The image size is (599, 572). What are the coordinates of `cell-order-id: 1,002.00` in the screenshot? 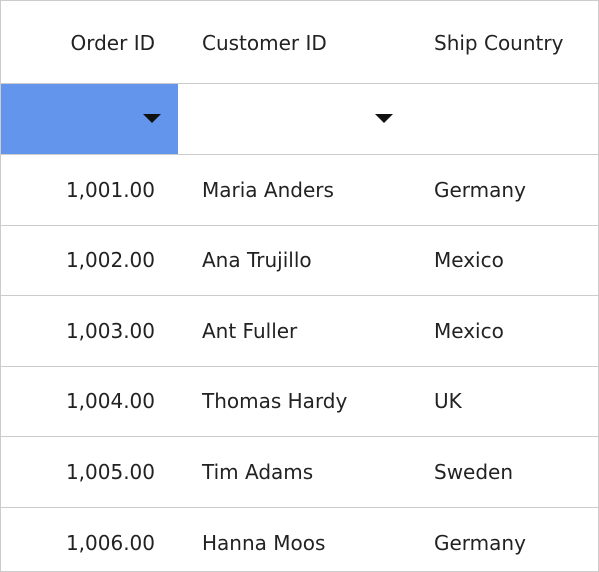 It's located at (110, 260).